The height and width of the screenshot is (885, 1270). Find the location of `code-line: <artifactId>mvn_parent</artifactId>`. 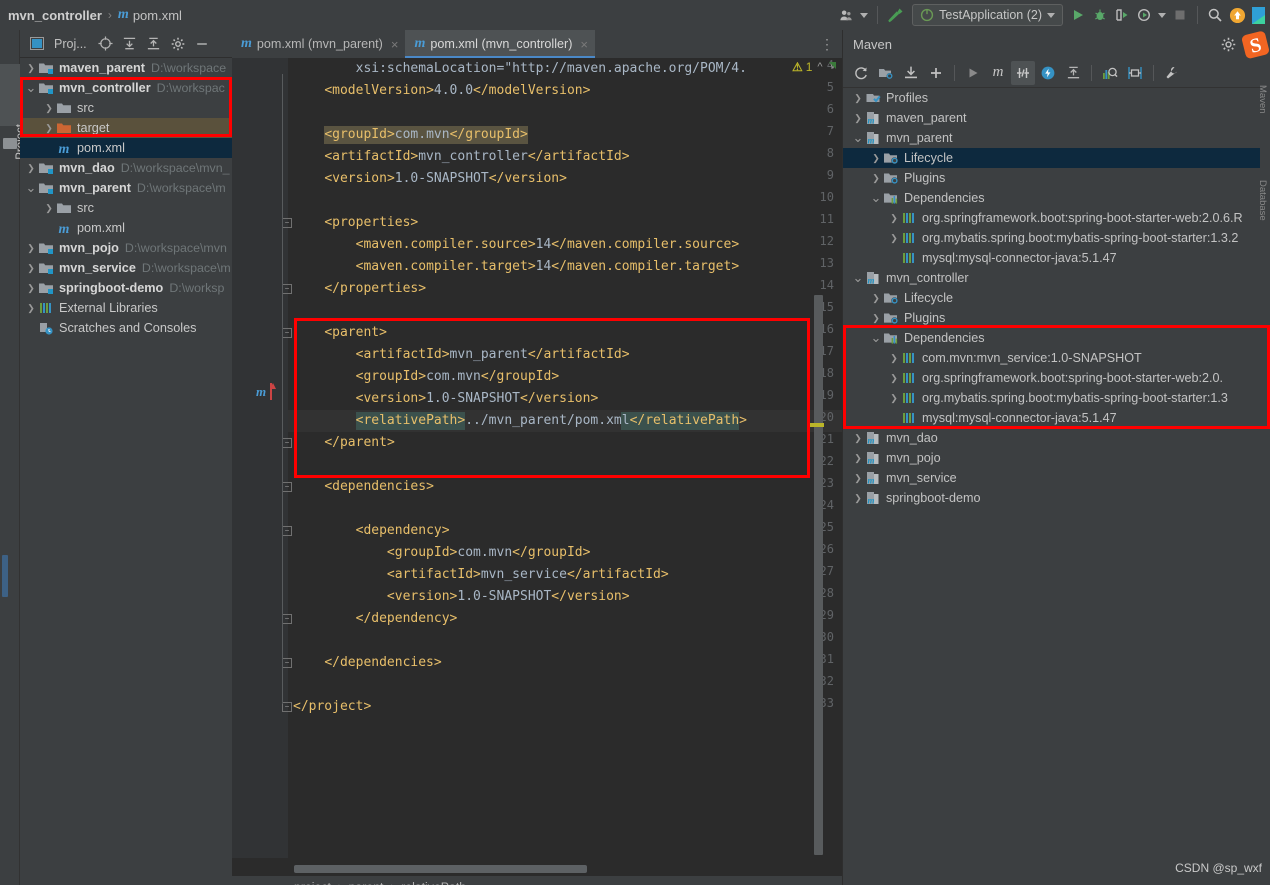

code-line: <artifactId>mvn_parent</artifactId> is located at coordinates (461, 355).